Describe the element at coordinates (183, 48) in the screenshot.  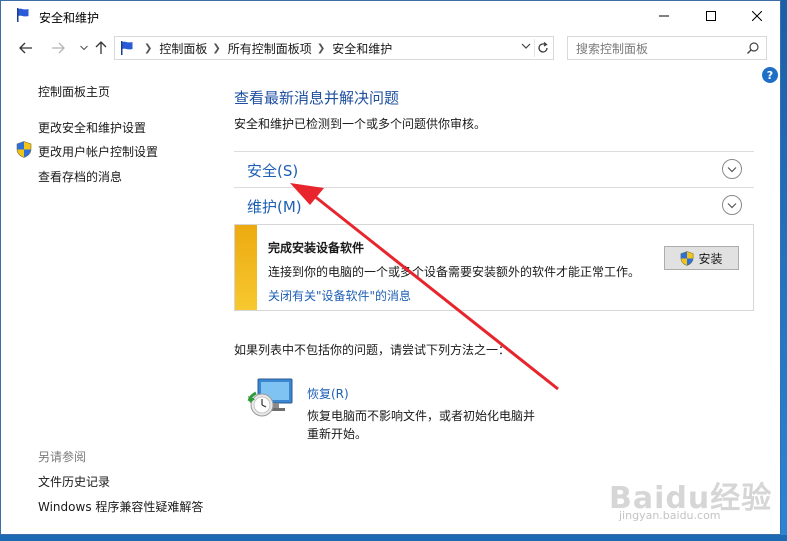
I see `breadcrumb-control-panel: 控制面板` at that location.